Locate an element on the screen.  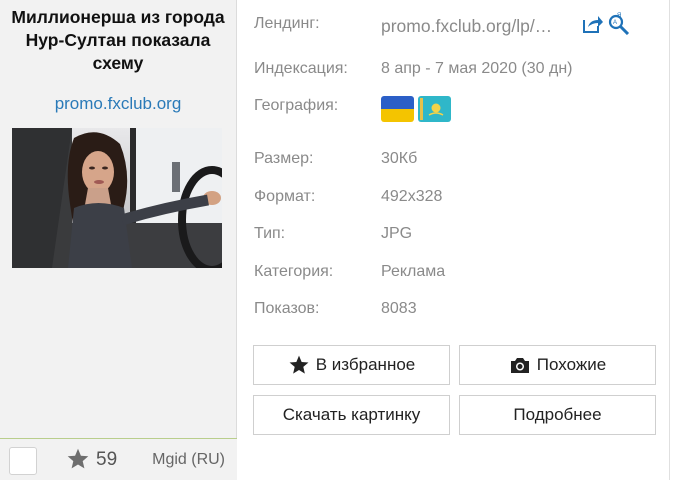
size-label: Размер: is located at coordinates (284, 158).